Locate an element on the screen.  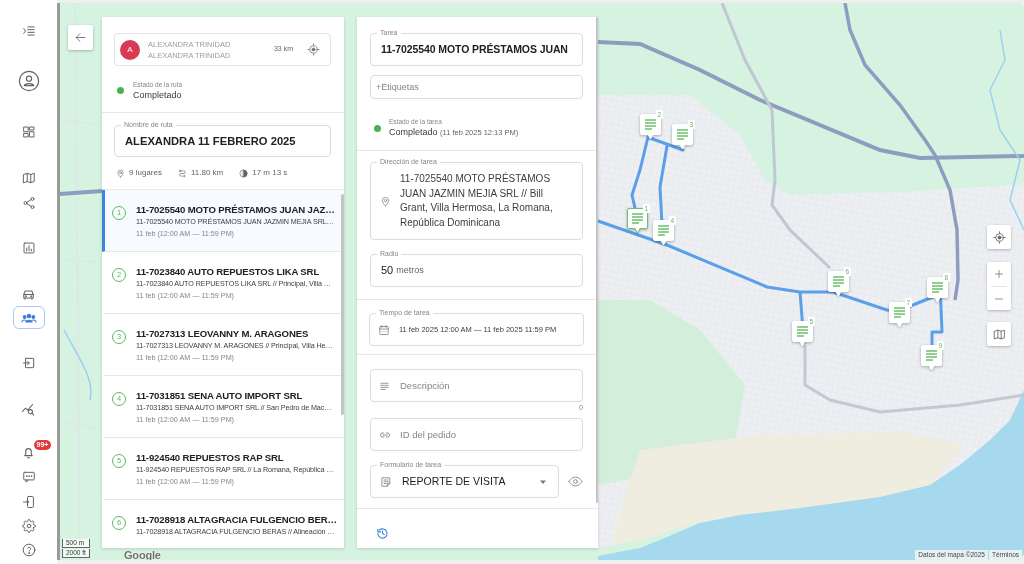
route-stat: 17 m 13 s is located at coordinates (270, 173).